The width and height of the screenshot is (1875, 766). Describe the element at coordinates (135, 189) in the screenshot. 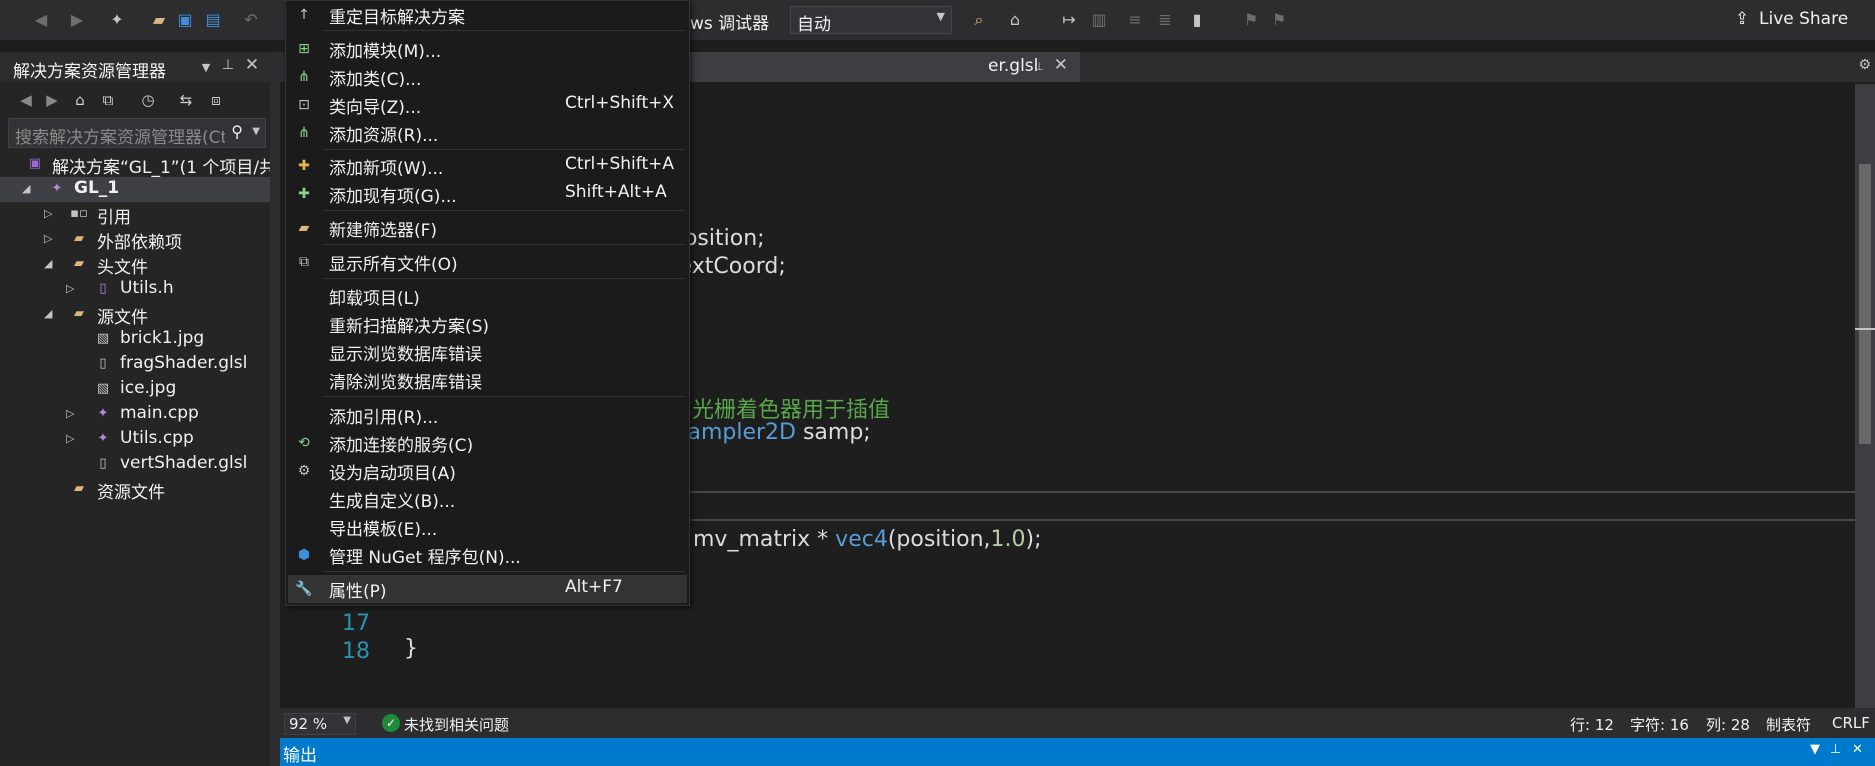

I see `tree-item-project: ◢ ✦ GL_1` at that location.